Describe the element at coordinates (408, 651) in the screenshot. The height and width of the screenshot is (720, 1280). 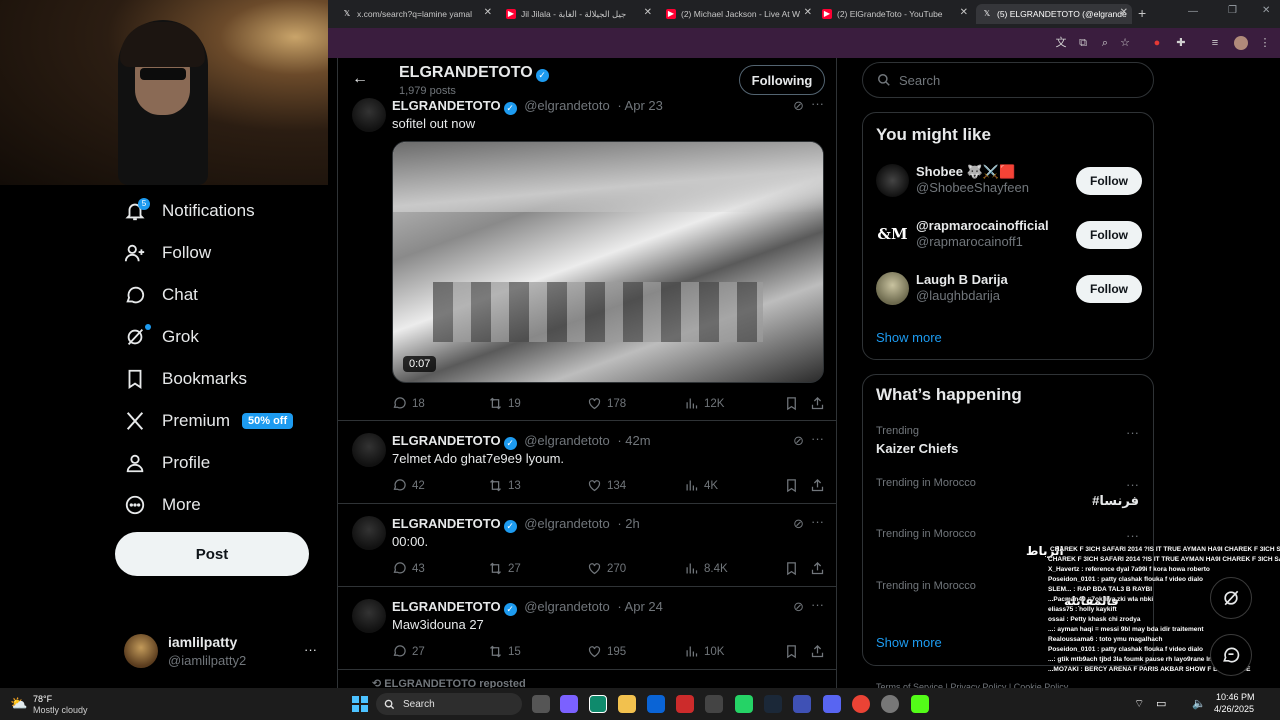
I see `reply-button: 27` at that location.